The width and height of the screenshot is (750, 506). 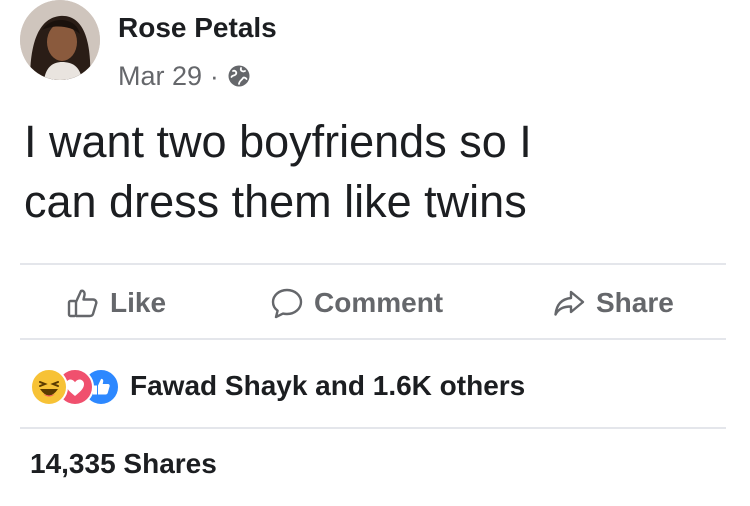 What do you see at coordinates (635, 302) in the screenshot?
I see `share-label: Share` at bounding box center [635, 302].